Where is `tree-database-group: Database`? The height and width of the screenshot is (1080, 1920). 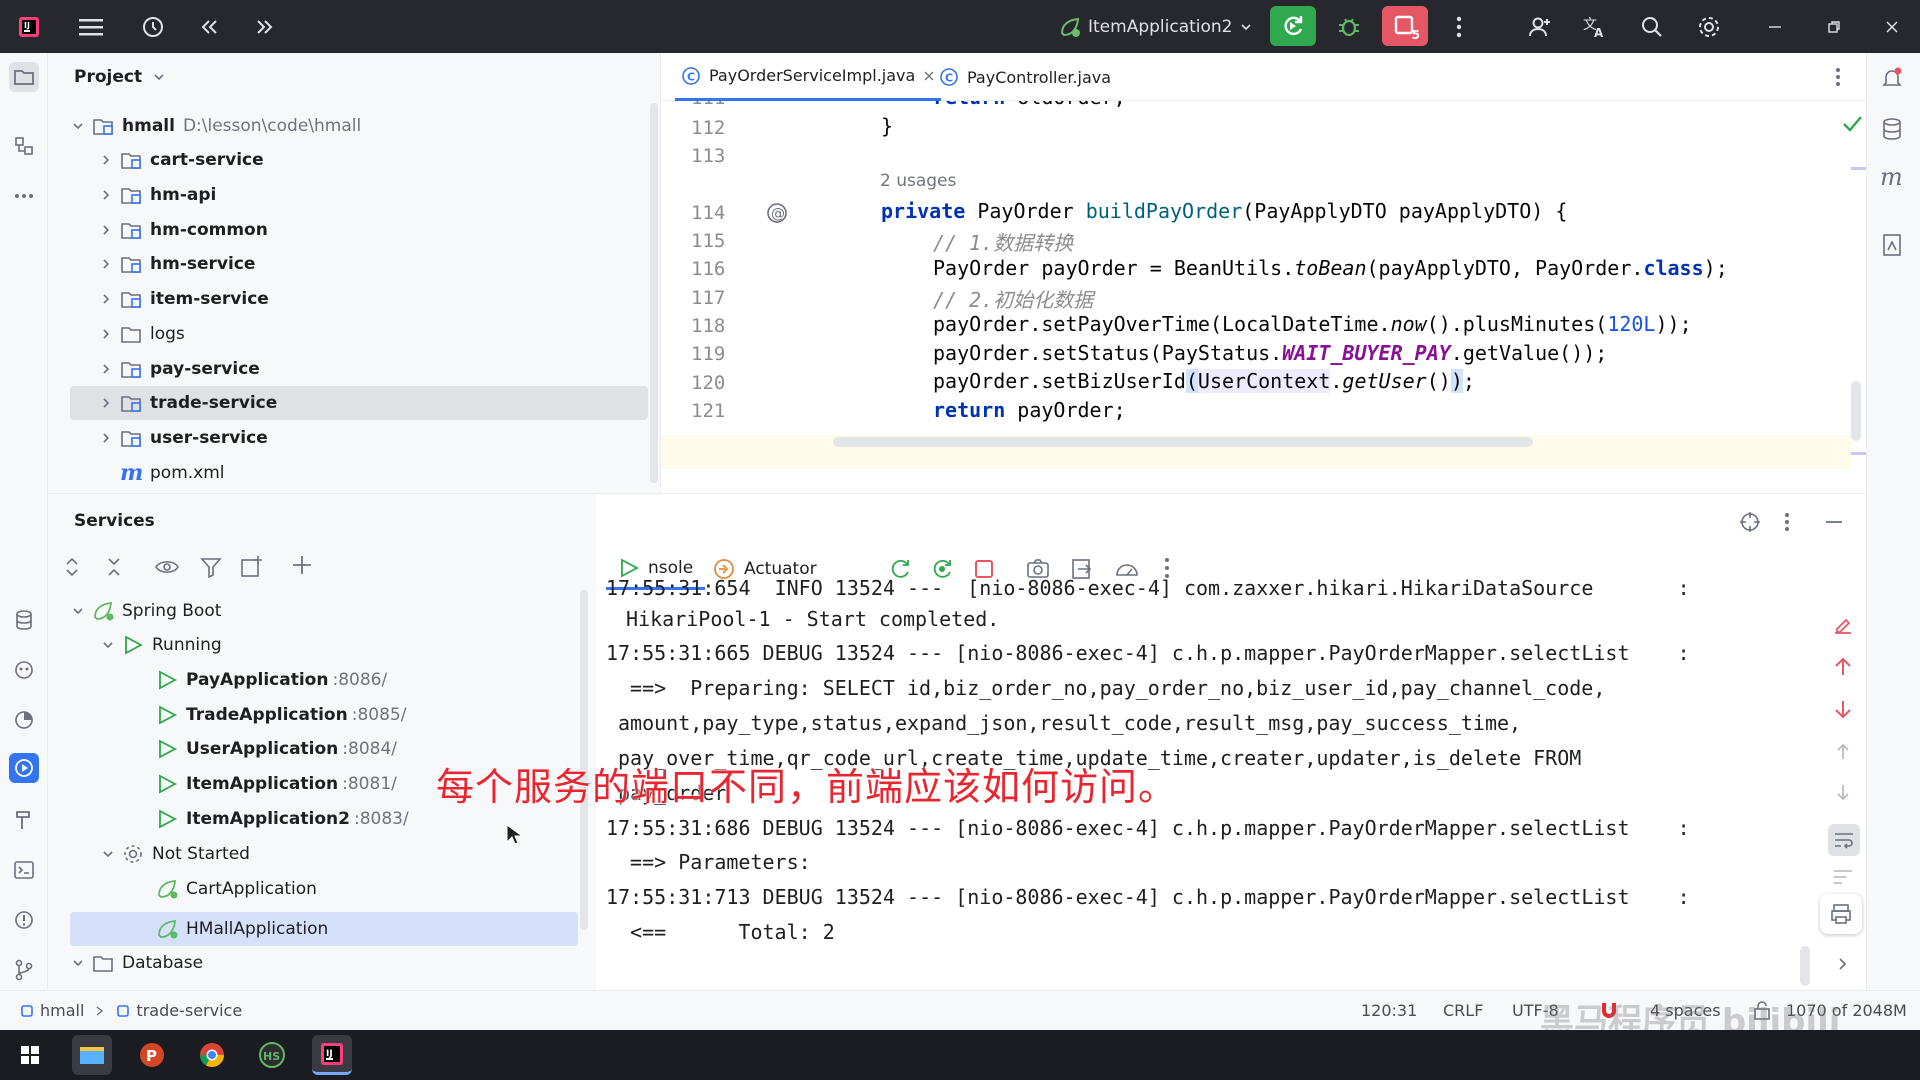 tree-database-group: Database is located at coordinates (135, 963).